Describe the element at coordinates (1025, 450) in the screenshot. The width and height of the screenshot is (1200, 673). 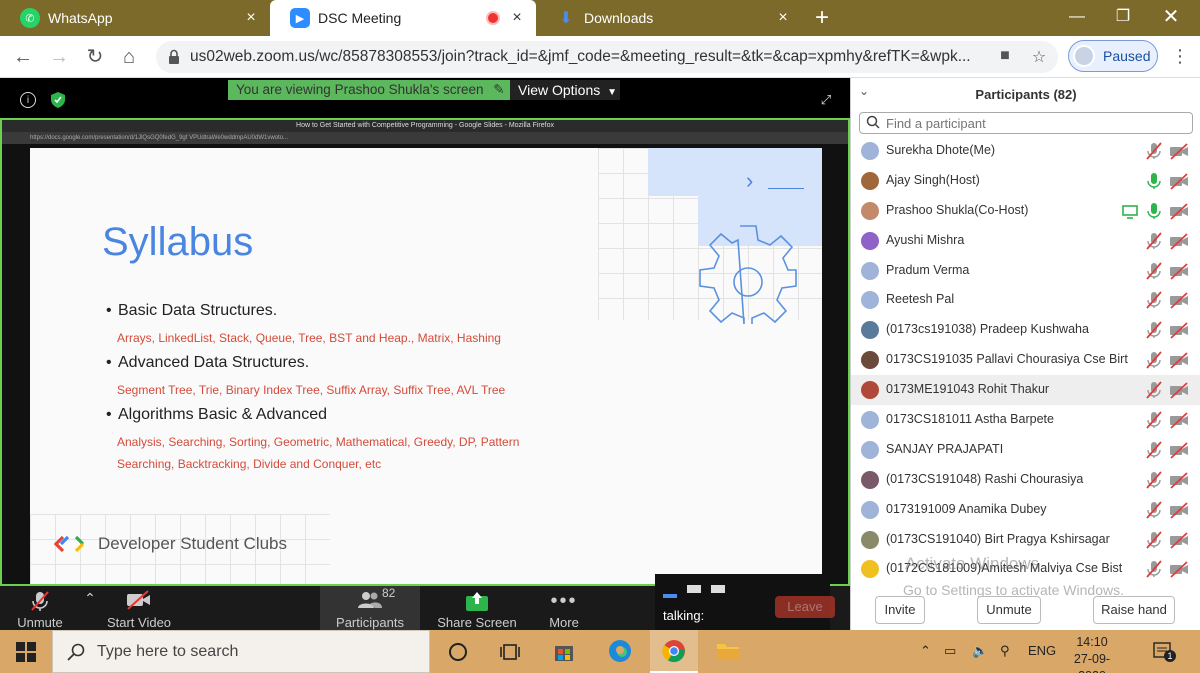
I see `participant-row: SANJAY PRAJAPATI` at that location.